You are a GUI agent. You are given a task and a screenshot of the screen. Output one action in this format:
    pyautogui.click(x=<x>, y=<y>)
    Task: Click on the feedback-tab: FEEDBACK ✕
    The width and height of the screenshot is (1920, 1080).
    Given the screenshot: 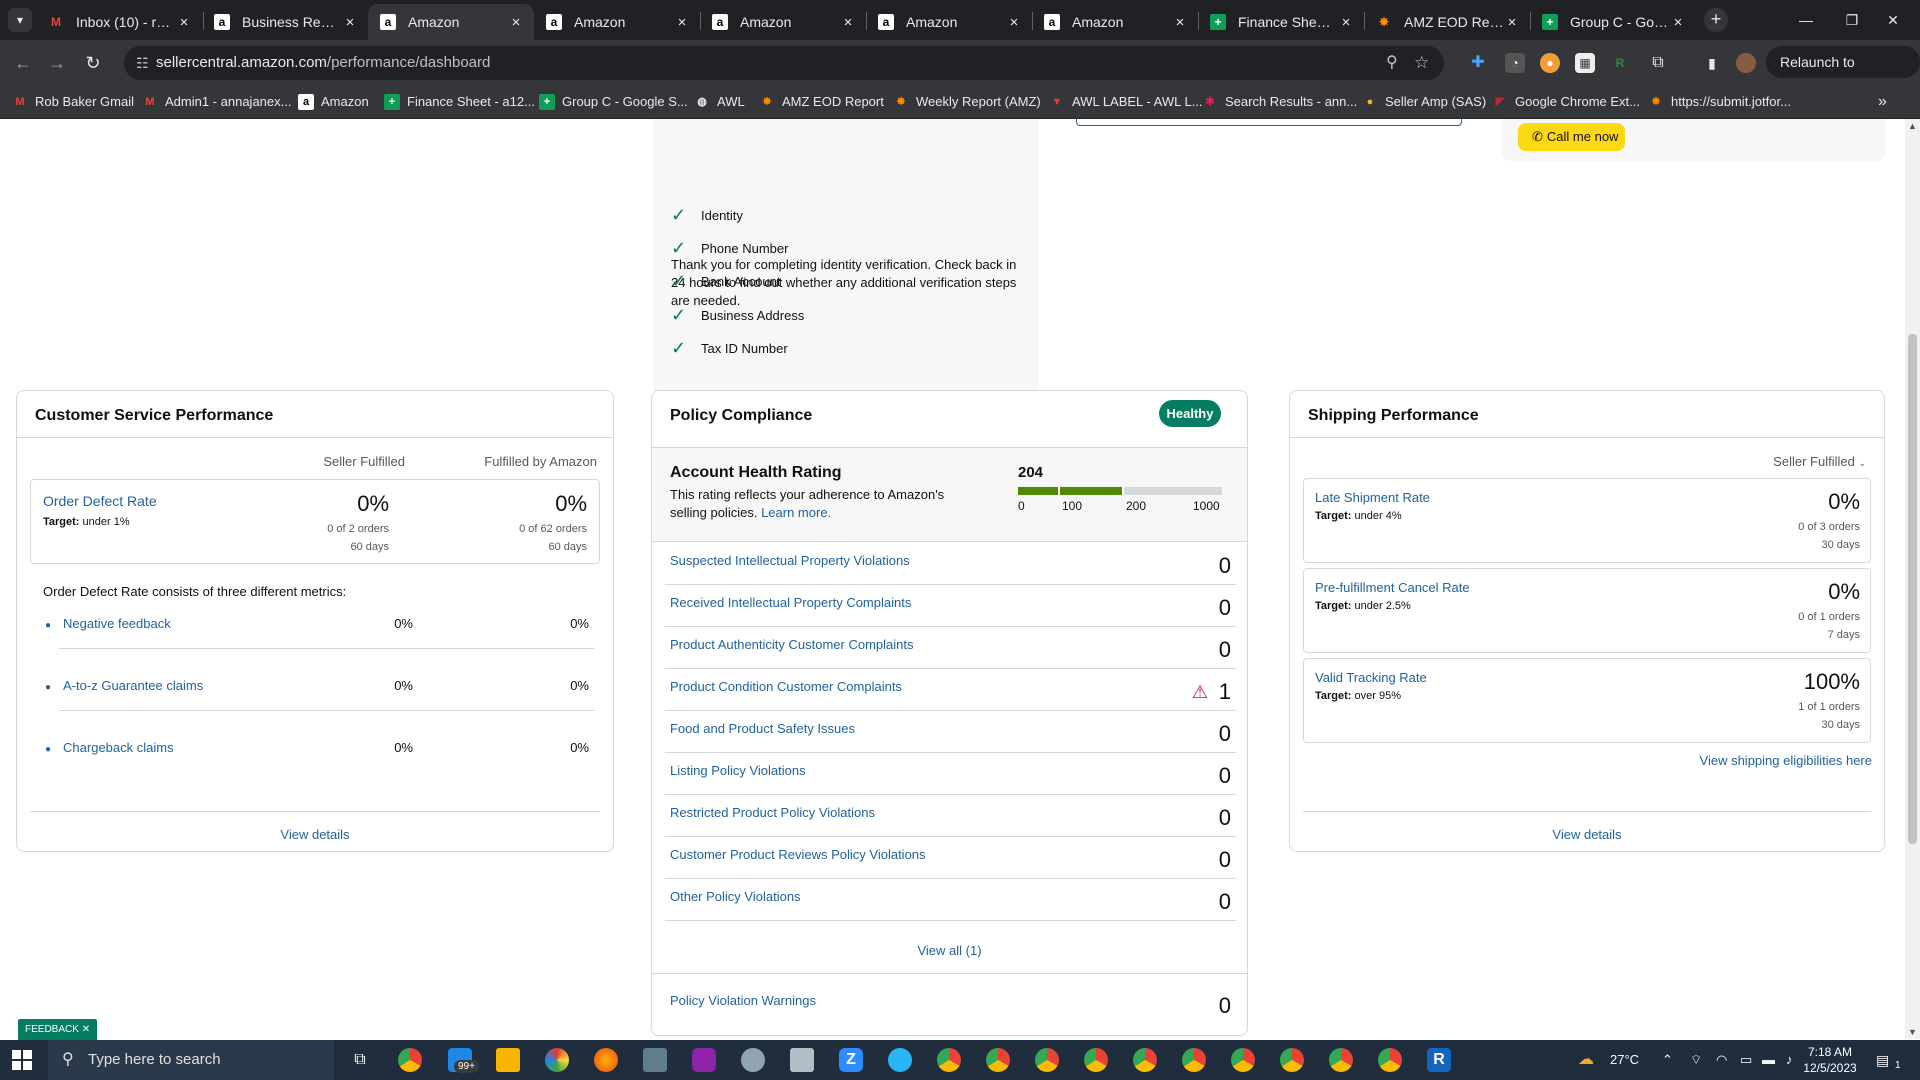 What is the action you would take?
    pyautogui.click(x=58, y=1029)
    